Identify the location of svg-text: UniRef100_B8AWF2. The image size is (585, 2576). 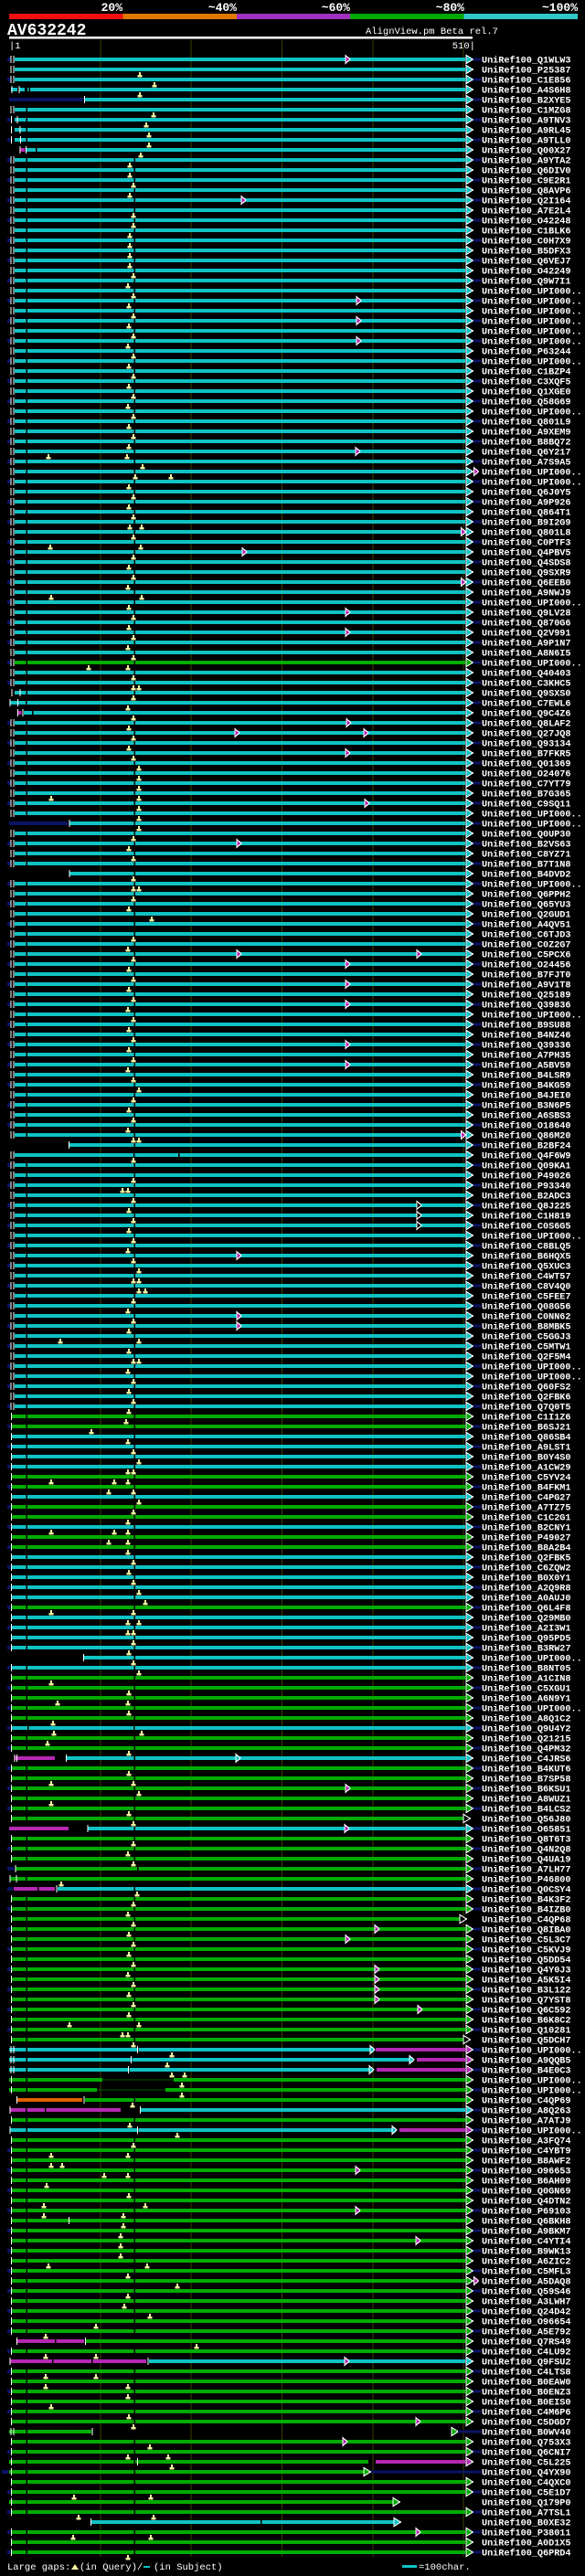
(527, 2162).